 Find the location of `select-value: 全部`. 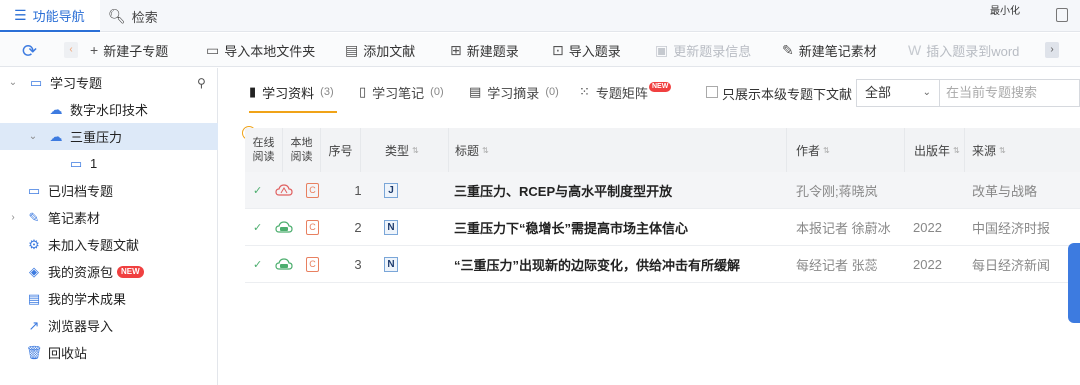

select-value: 全部 is located at coordinates (878, 92).